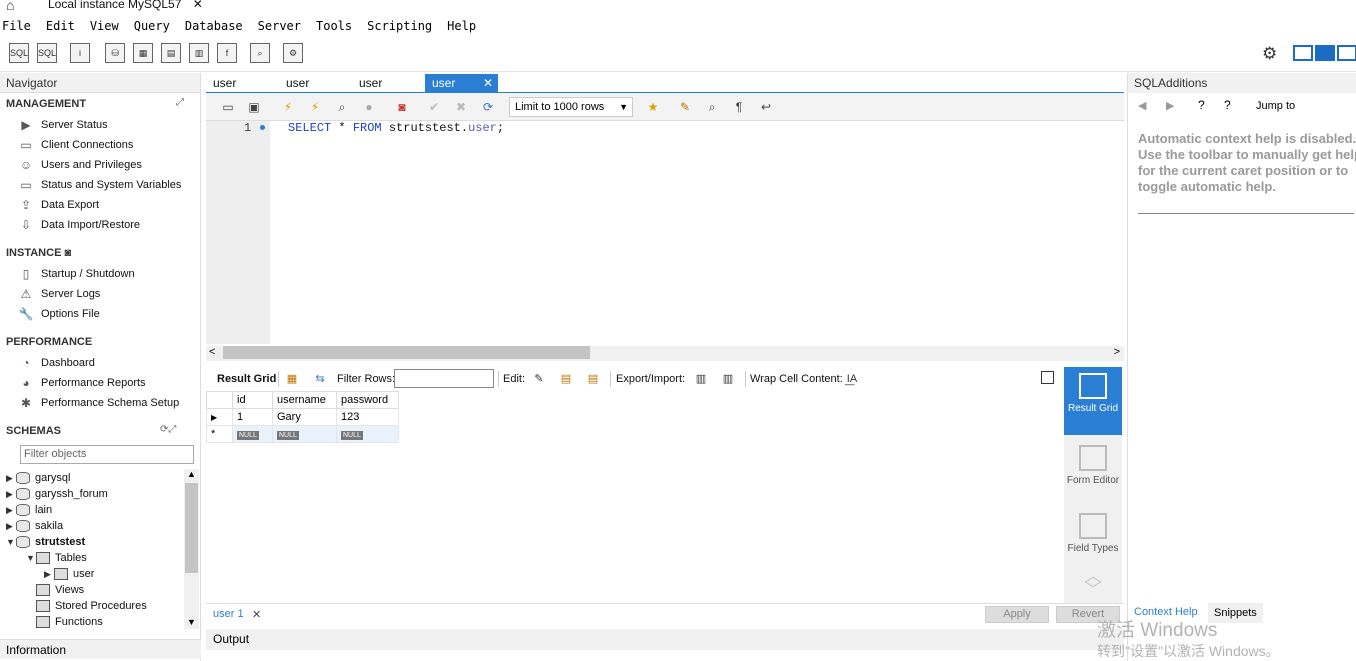 The image size is (1356, 661). I want to click on form-editor-button: Form Editor, so click(1093, 469).